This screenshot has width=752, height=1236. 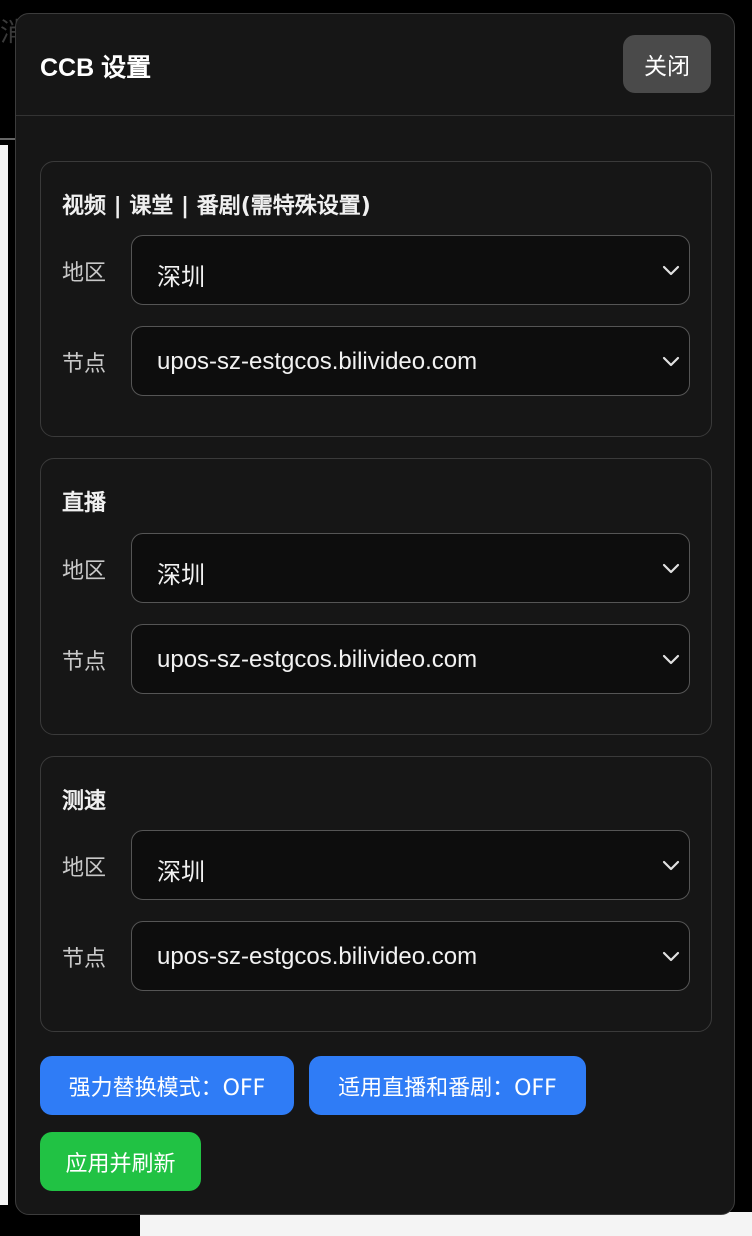 I want to click on apply-live-bangumi-toggle-button: 适用直播和番剧：OFF, so click(x=447, y=1085).